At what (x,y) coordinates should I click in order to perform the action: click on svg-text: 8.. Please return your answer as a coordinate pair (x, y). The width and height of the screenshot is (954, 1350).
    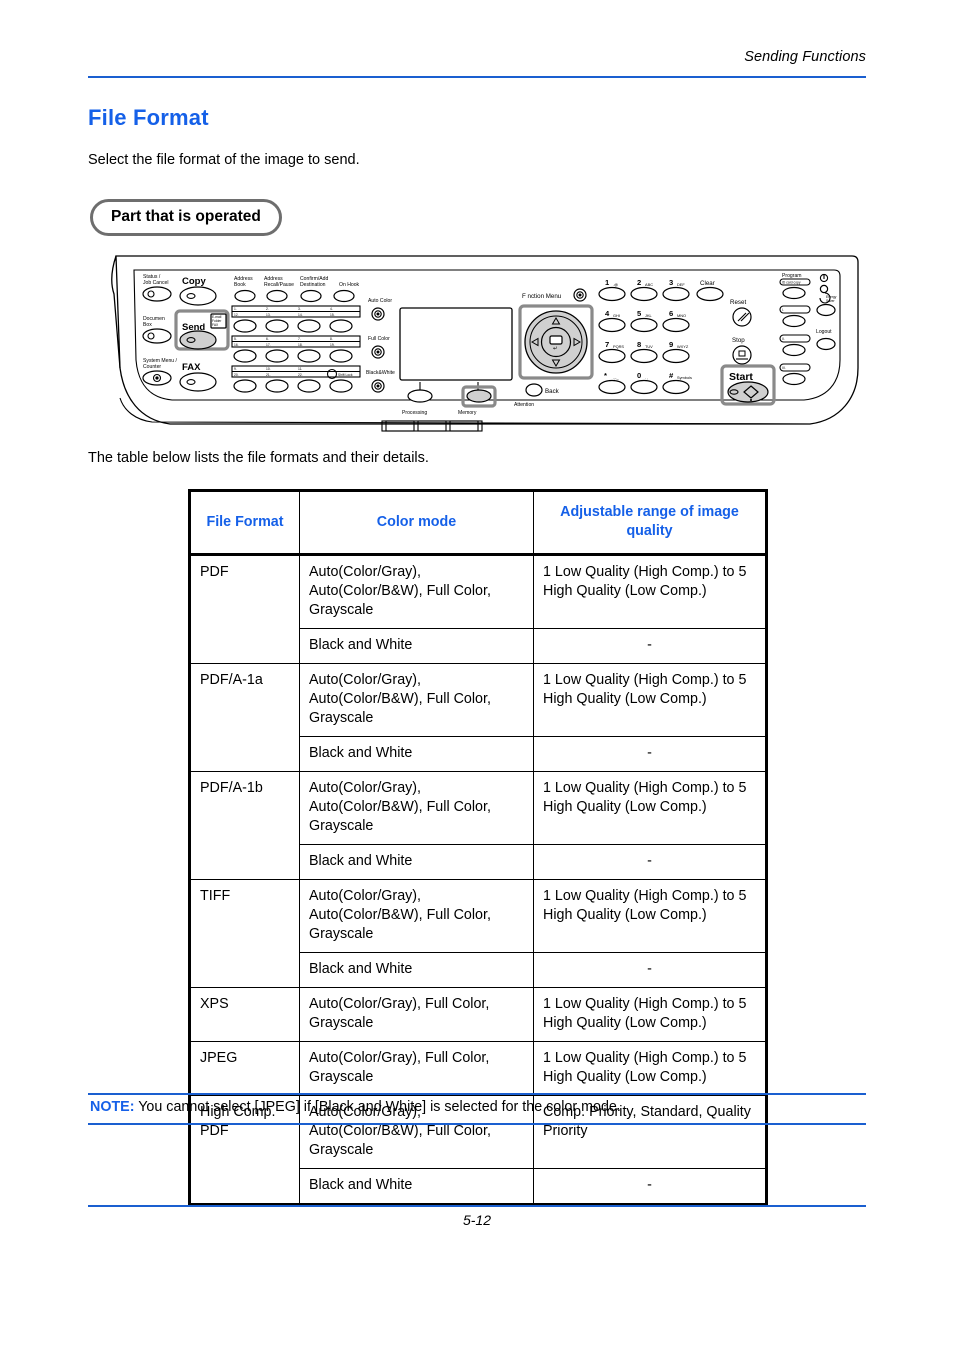
    Looking at the image, I should click on (331, 339).